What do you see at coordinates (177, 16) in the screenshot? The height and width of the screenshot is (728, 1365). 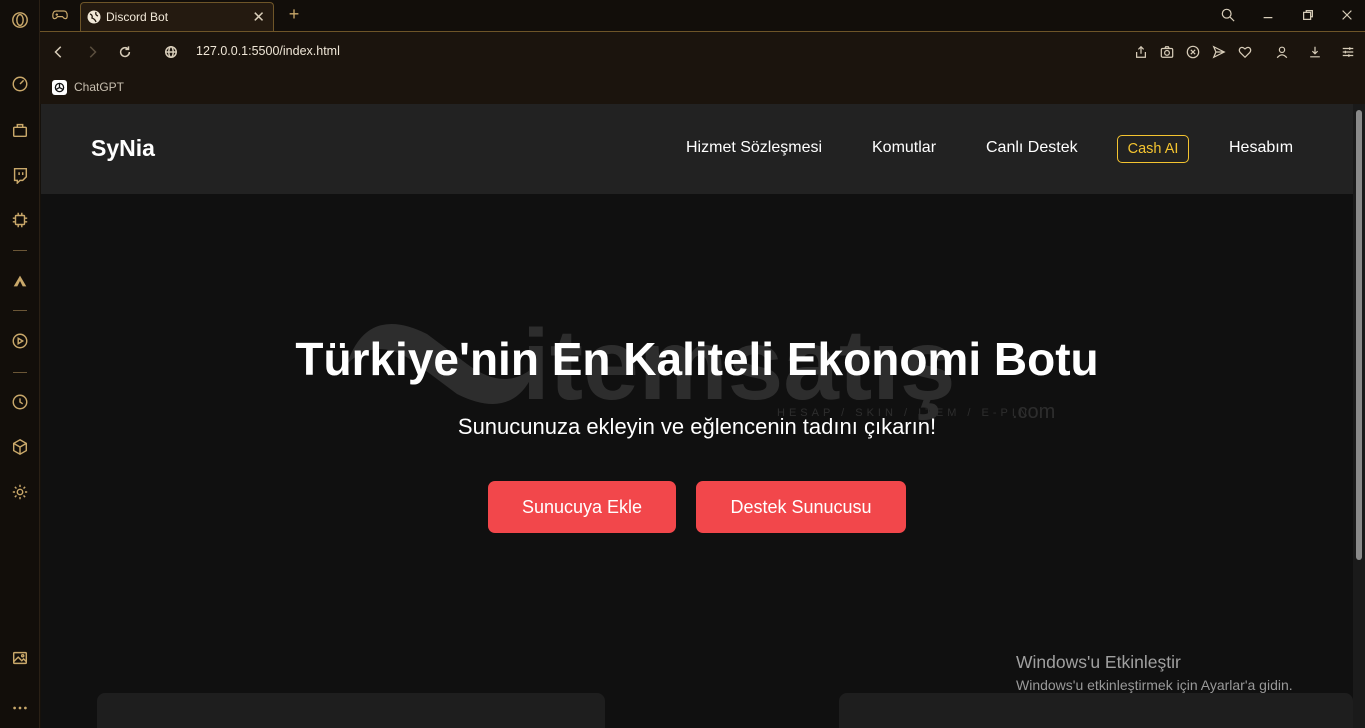 I see `tab-discord-bot: Discord Bot ✕` at bounding box center [177, 16].